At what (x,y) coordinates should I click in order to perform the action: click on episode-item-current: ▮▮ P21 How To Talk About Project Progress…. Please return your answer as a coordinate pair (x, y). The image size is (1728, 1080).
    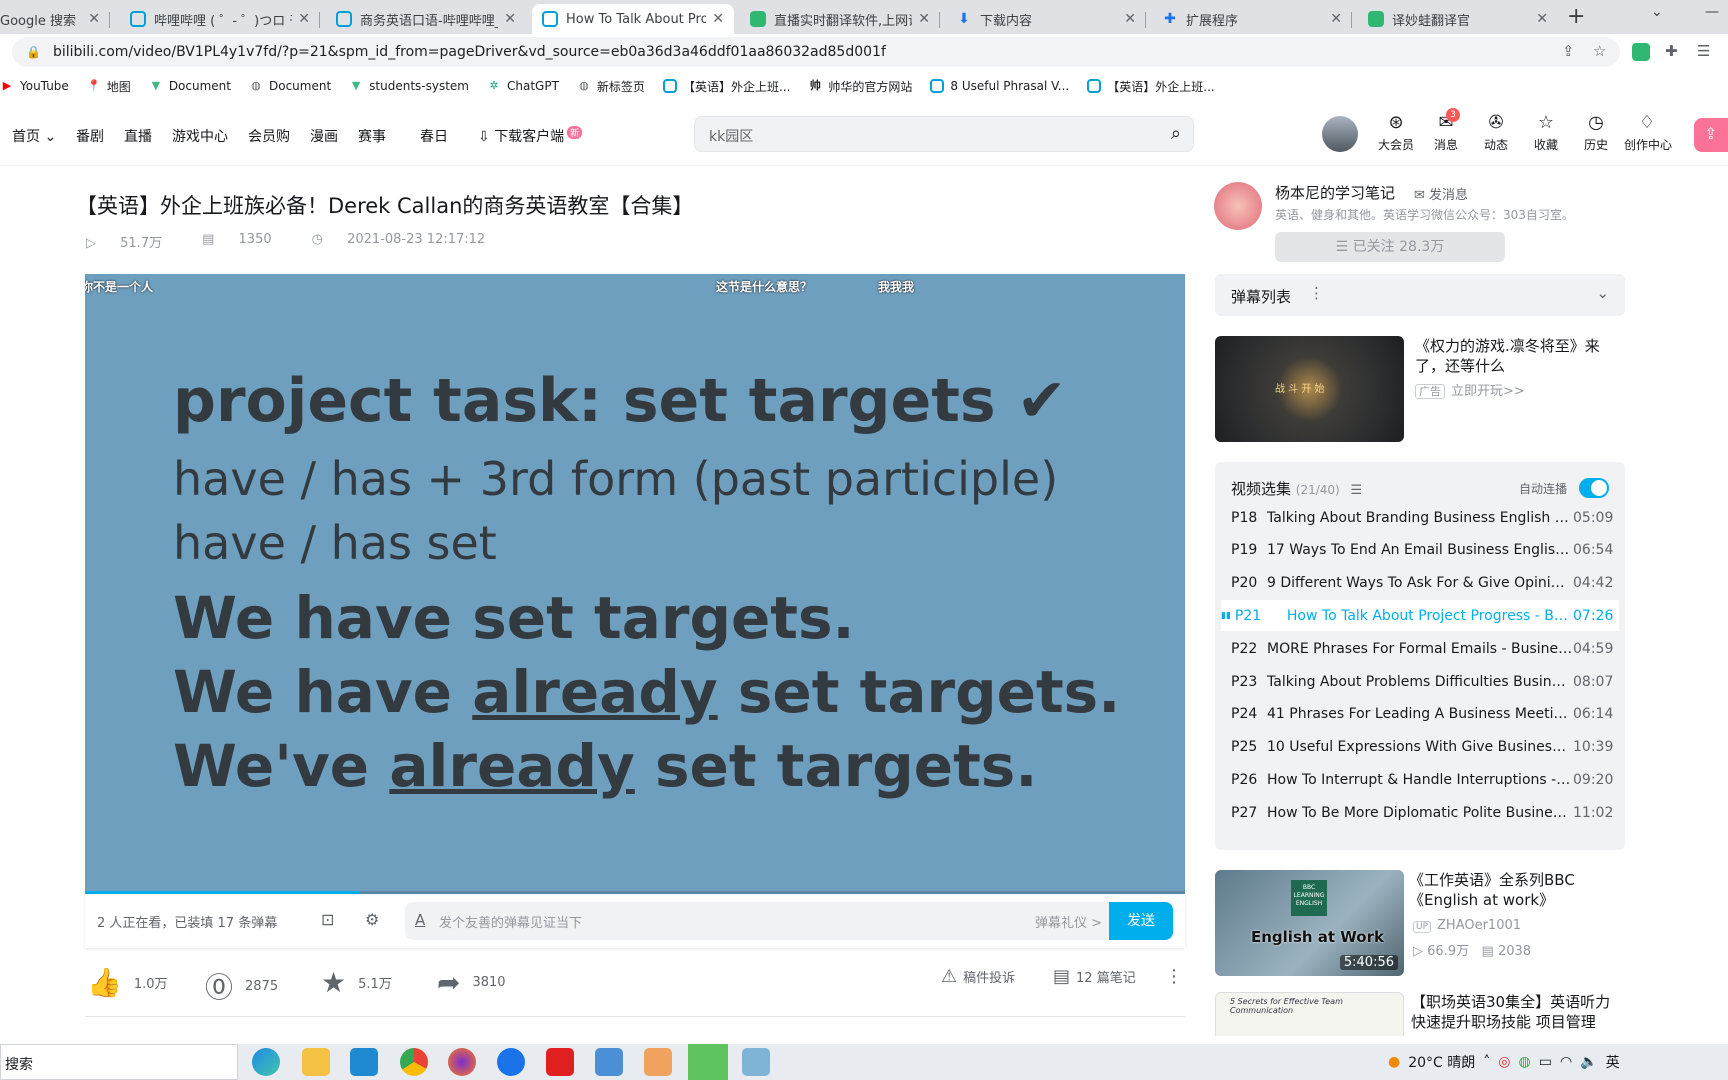
    Looking at the image, I should click on (1420, 616).